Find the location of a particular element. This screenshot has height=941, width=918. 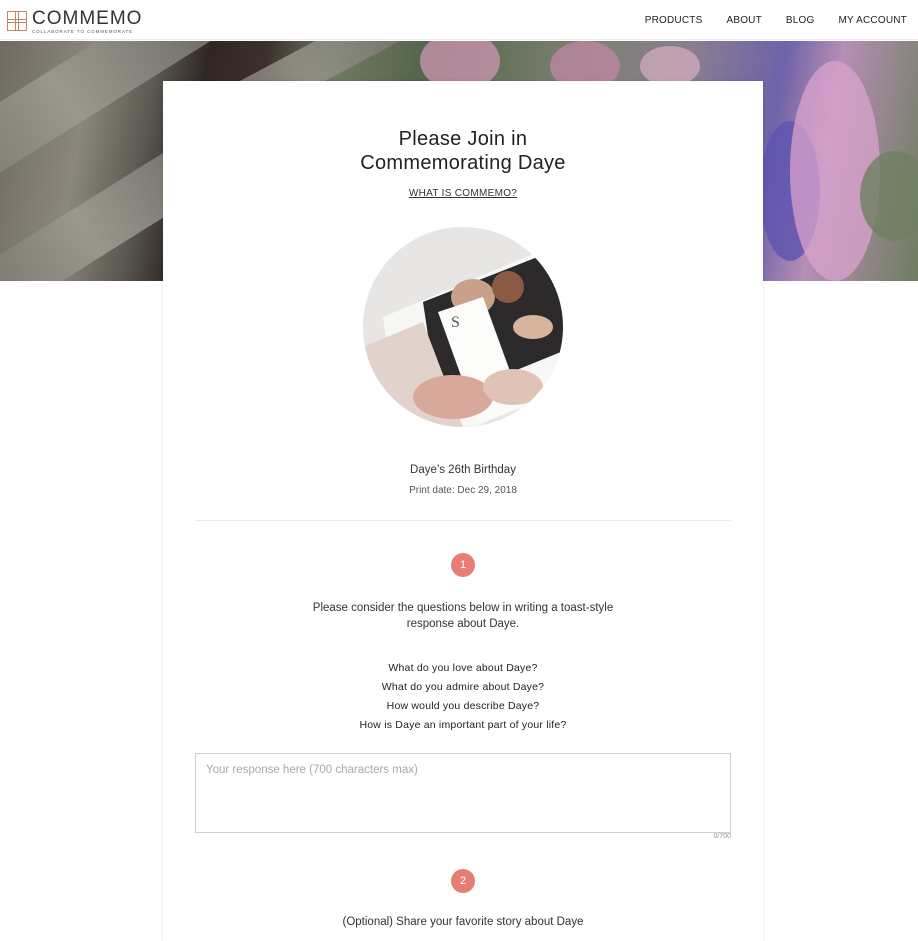

nav-about: ABOUT is located at coordinates (743, 20).